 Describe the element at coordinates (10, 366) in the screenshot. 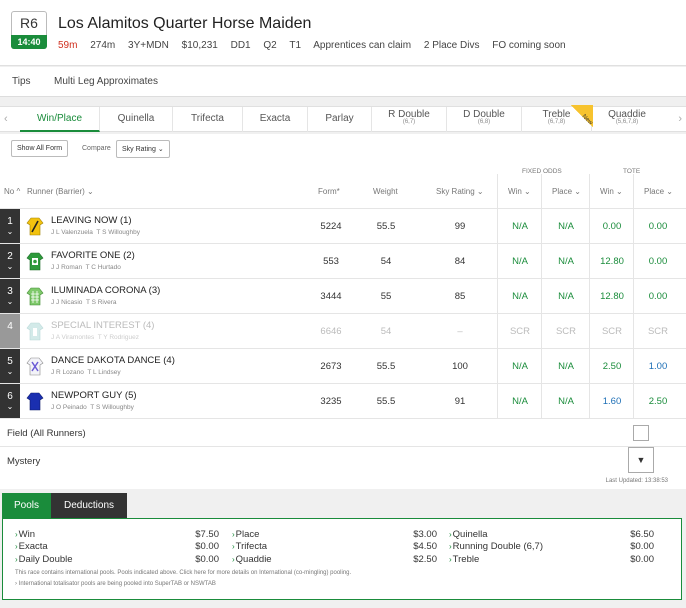

I see `runner-number-box: 5 ⌄` at that location.